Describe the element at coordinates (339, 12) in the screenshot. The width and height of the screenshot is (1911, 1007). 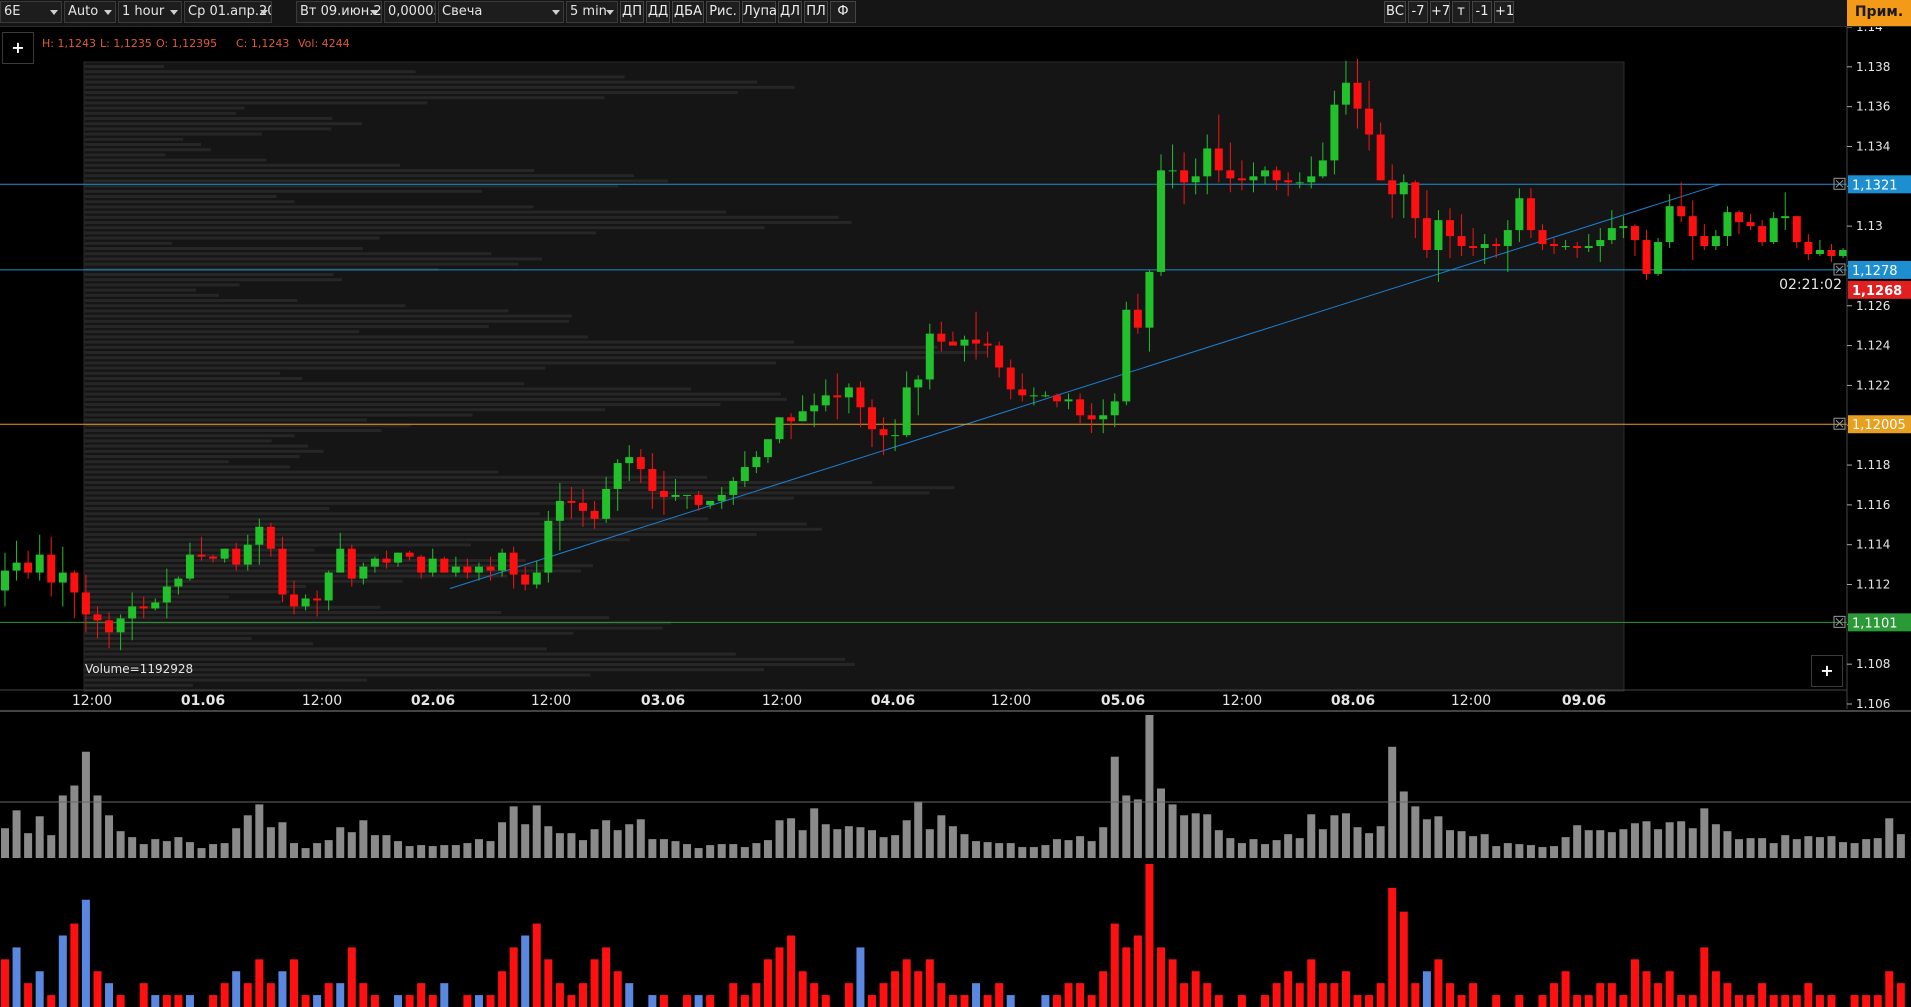
I see `date-to-picker: Вт 09.июн.20` at that location.